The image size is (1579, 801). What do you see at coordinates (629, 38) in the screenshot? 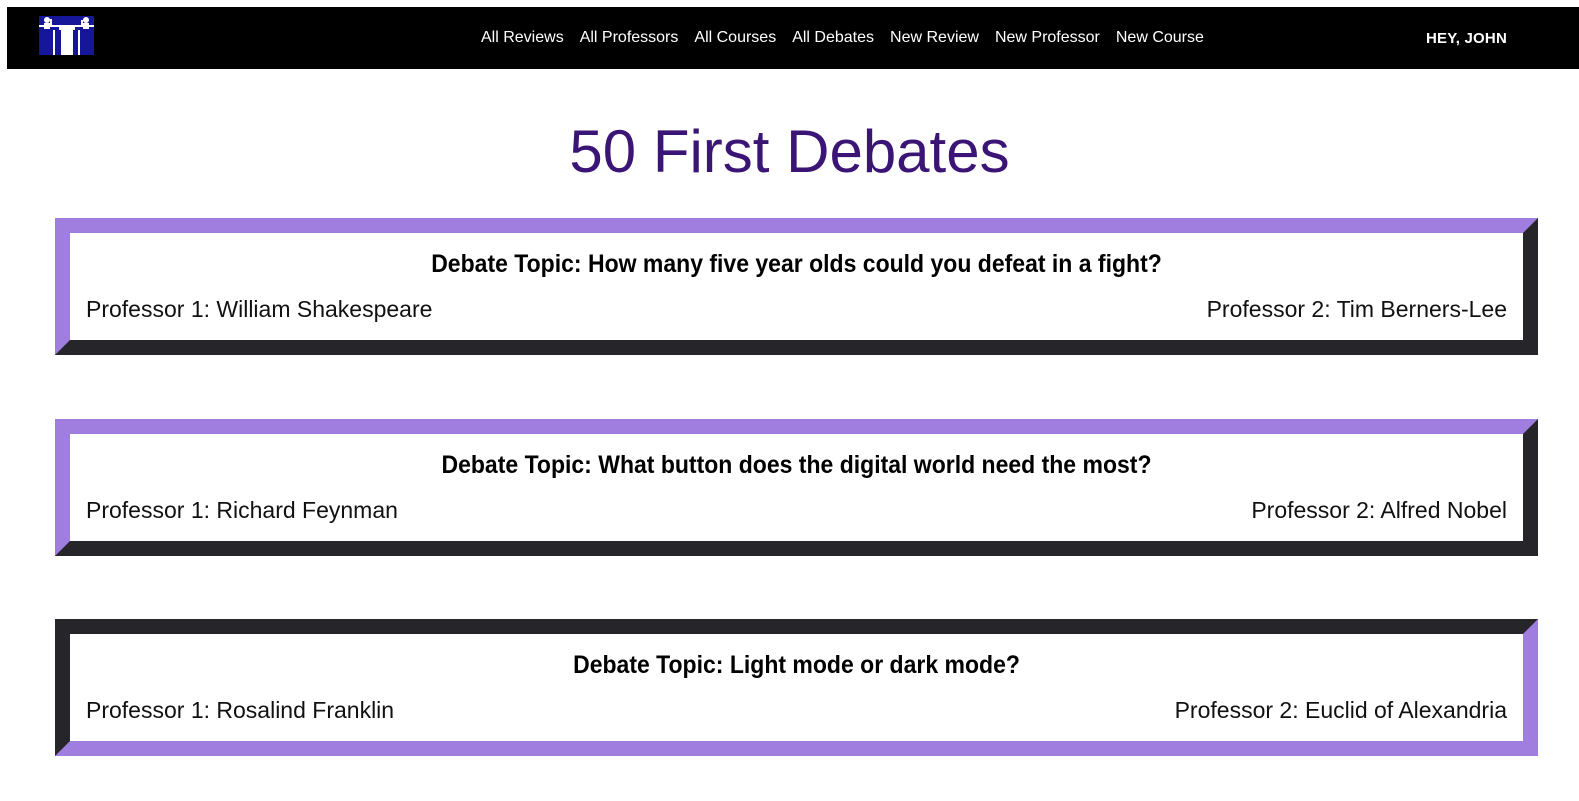
I see `nav-all-professors: All Professors` at bounding box center [629, 38].